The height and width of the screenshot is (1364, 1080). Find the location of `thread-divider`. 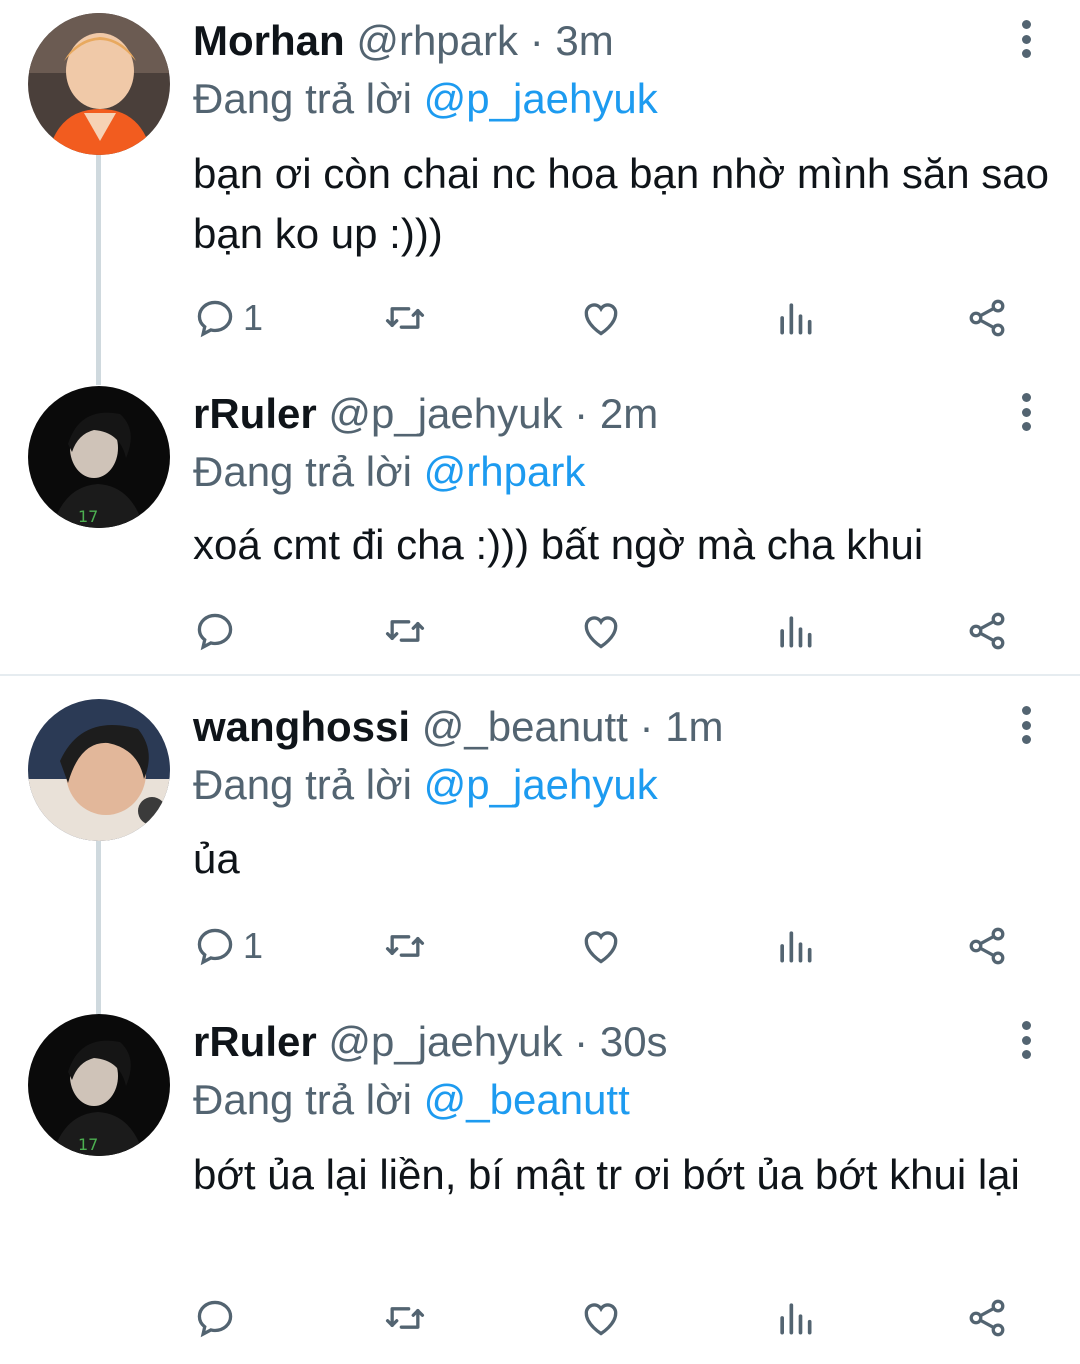

thread-divider is located at coordinates (540, 675).